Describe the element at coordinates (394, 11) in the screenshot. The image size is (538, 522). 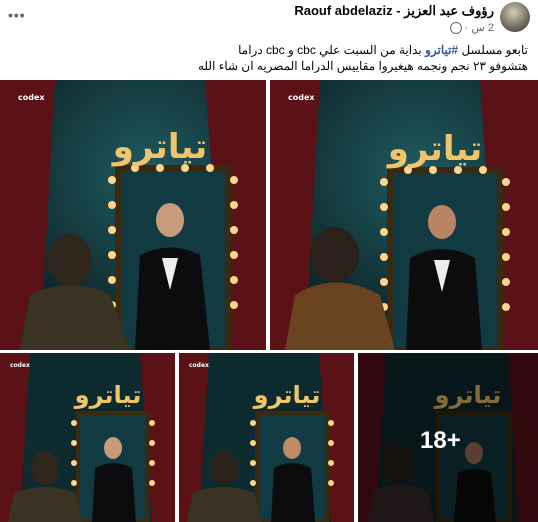
I see `author-name: رؤوف عبد العزيز - Raouf abdelaziz` at that location.